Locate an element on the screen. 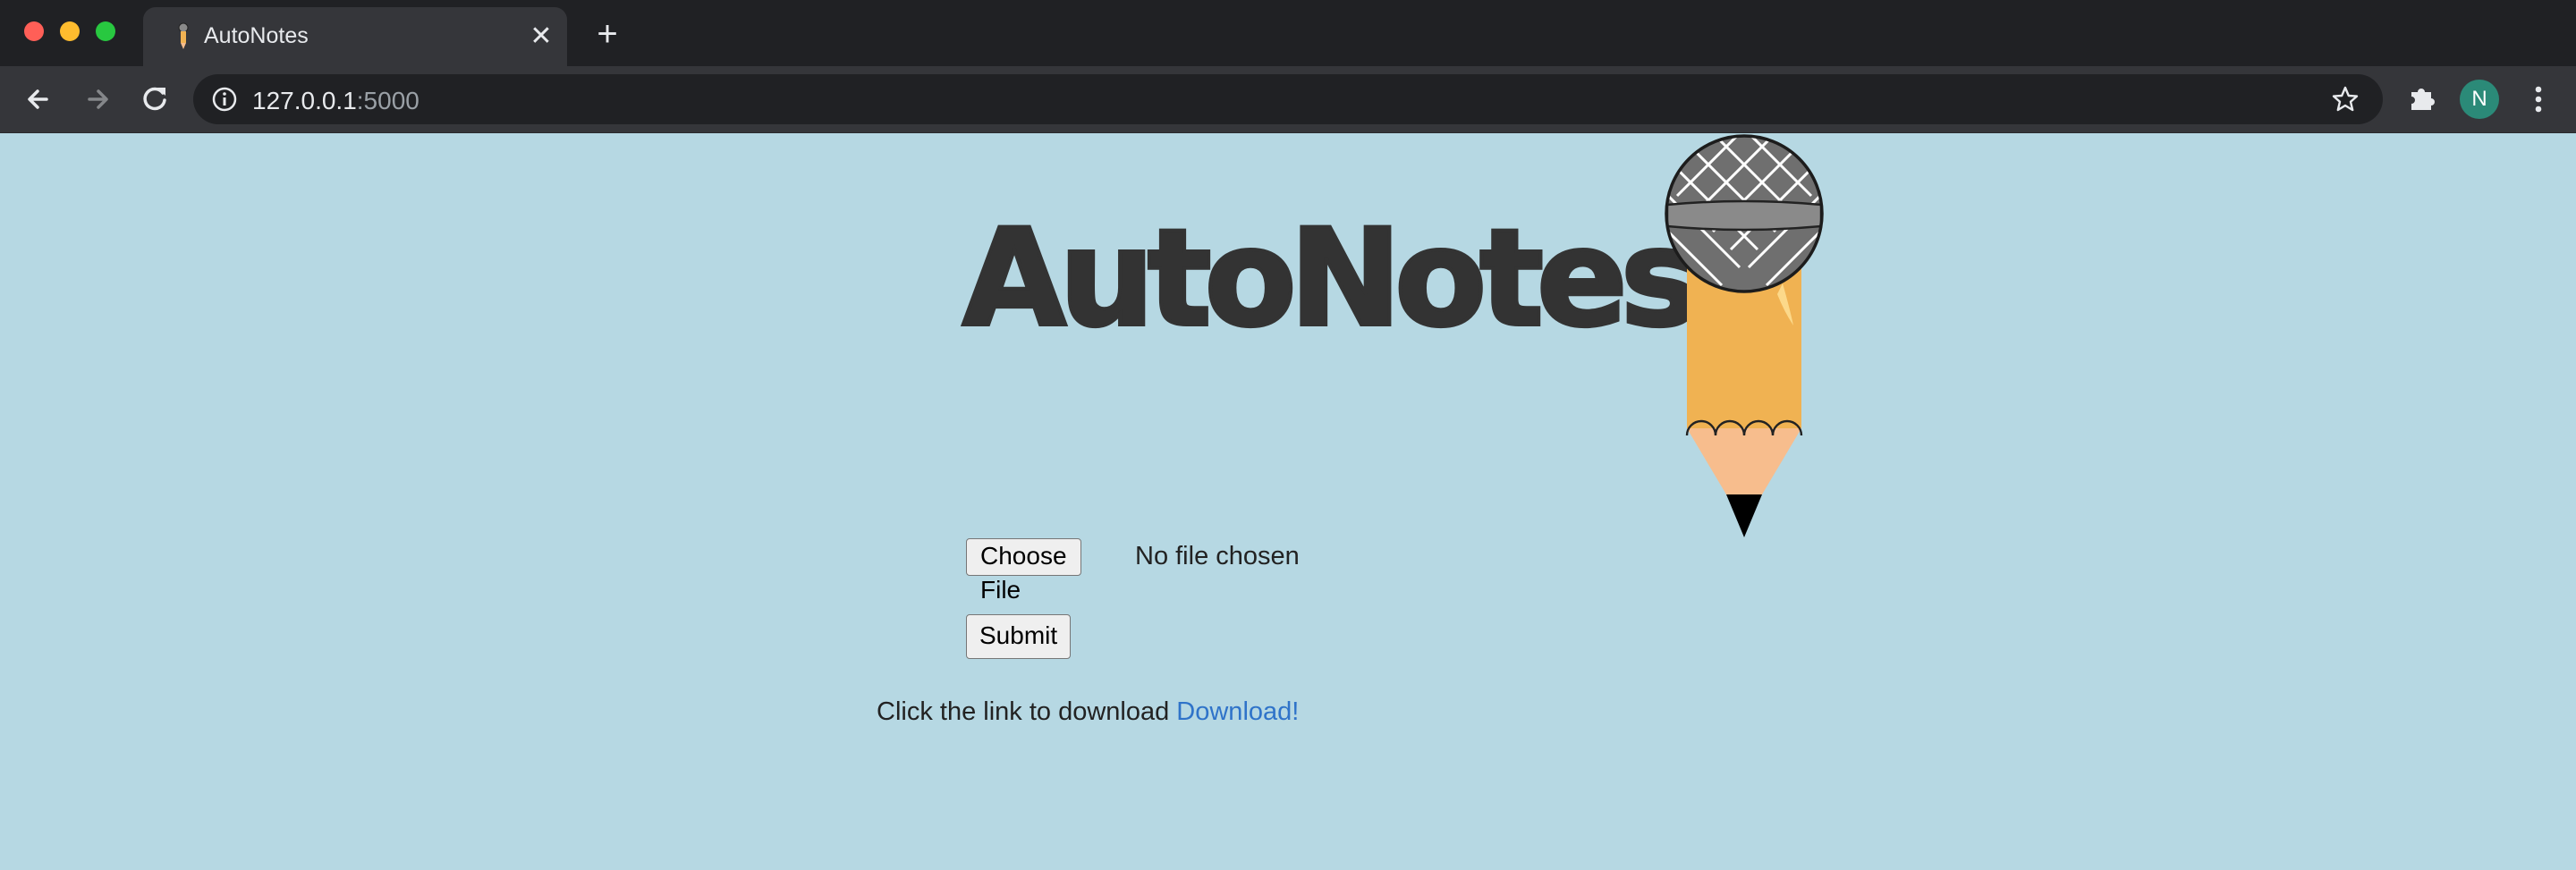  profile-avatar: N is located at coordinates (2479, 99).